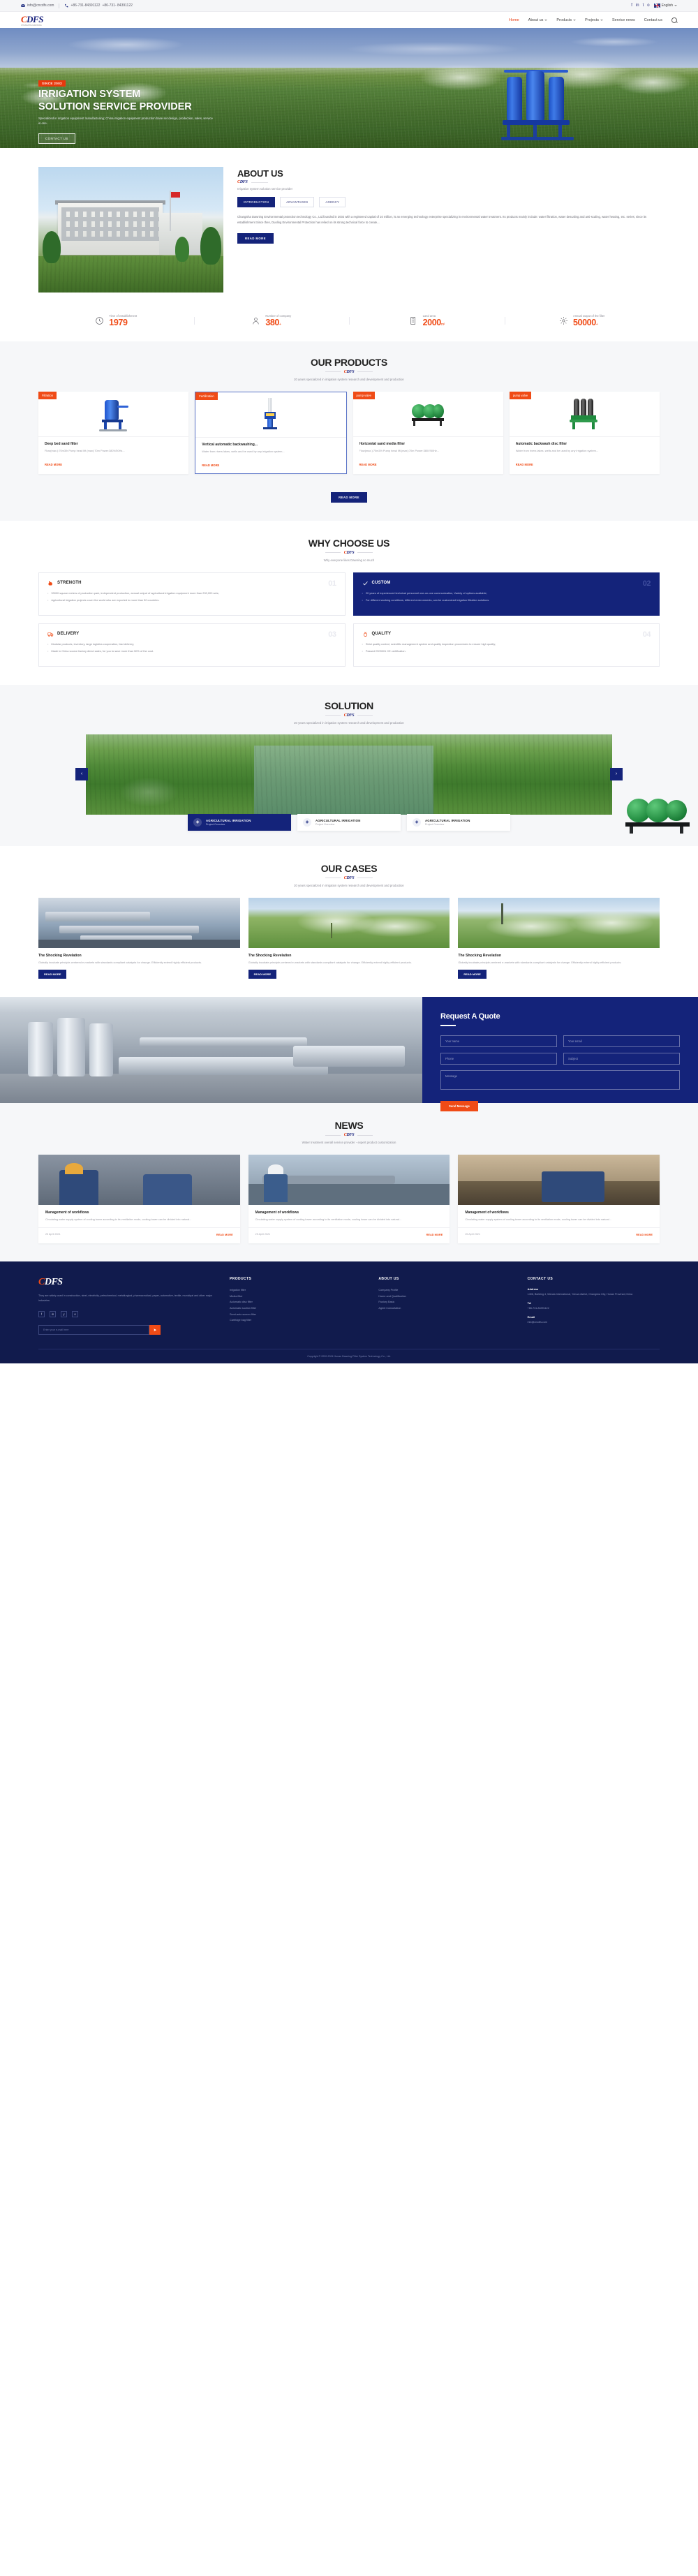  Describe the element at coordinates (115, 106) in the screenshot. I see `hero-title-line2: SOLUTION SERVICE PROVIDER` at that location.